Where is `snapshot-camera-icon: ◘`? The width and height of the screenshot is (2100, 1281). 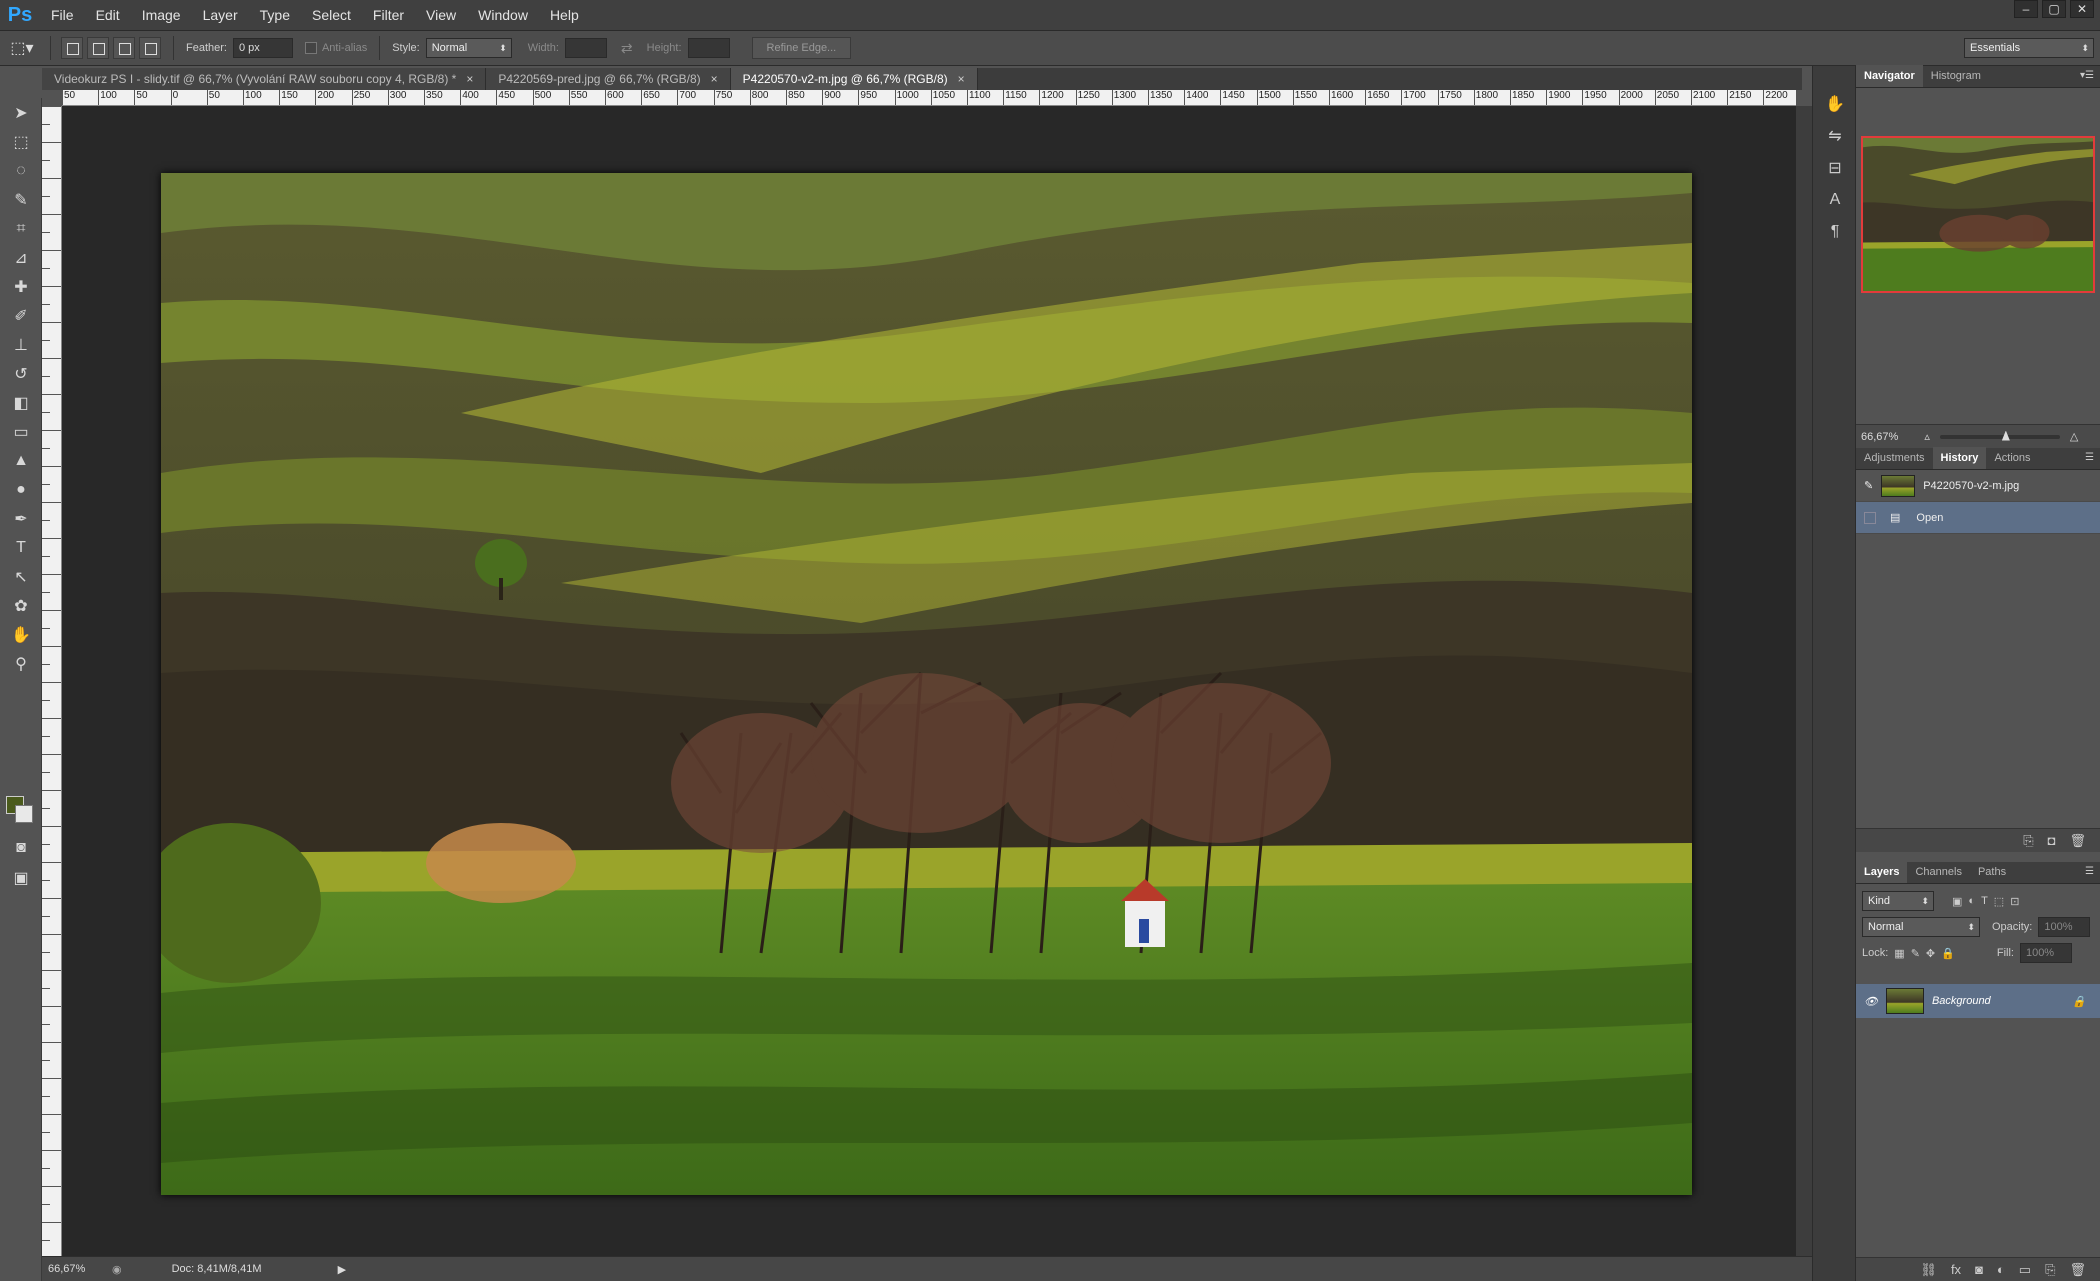 snapshot-camera-icon: ◘ is located at coordinates (2052, 840).